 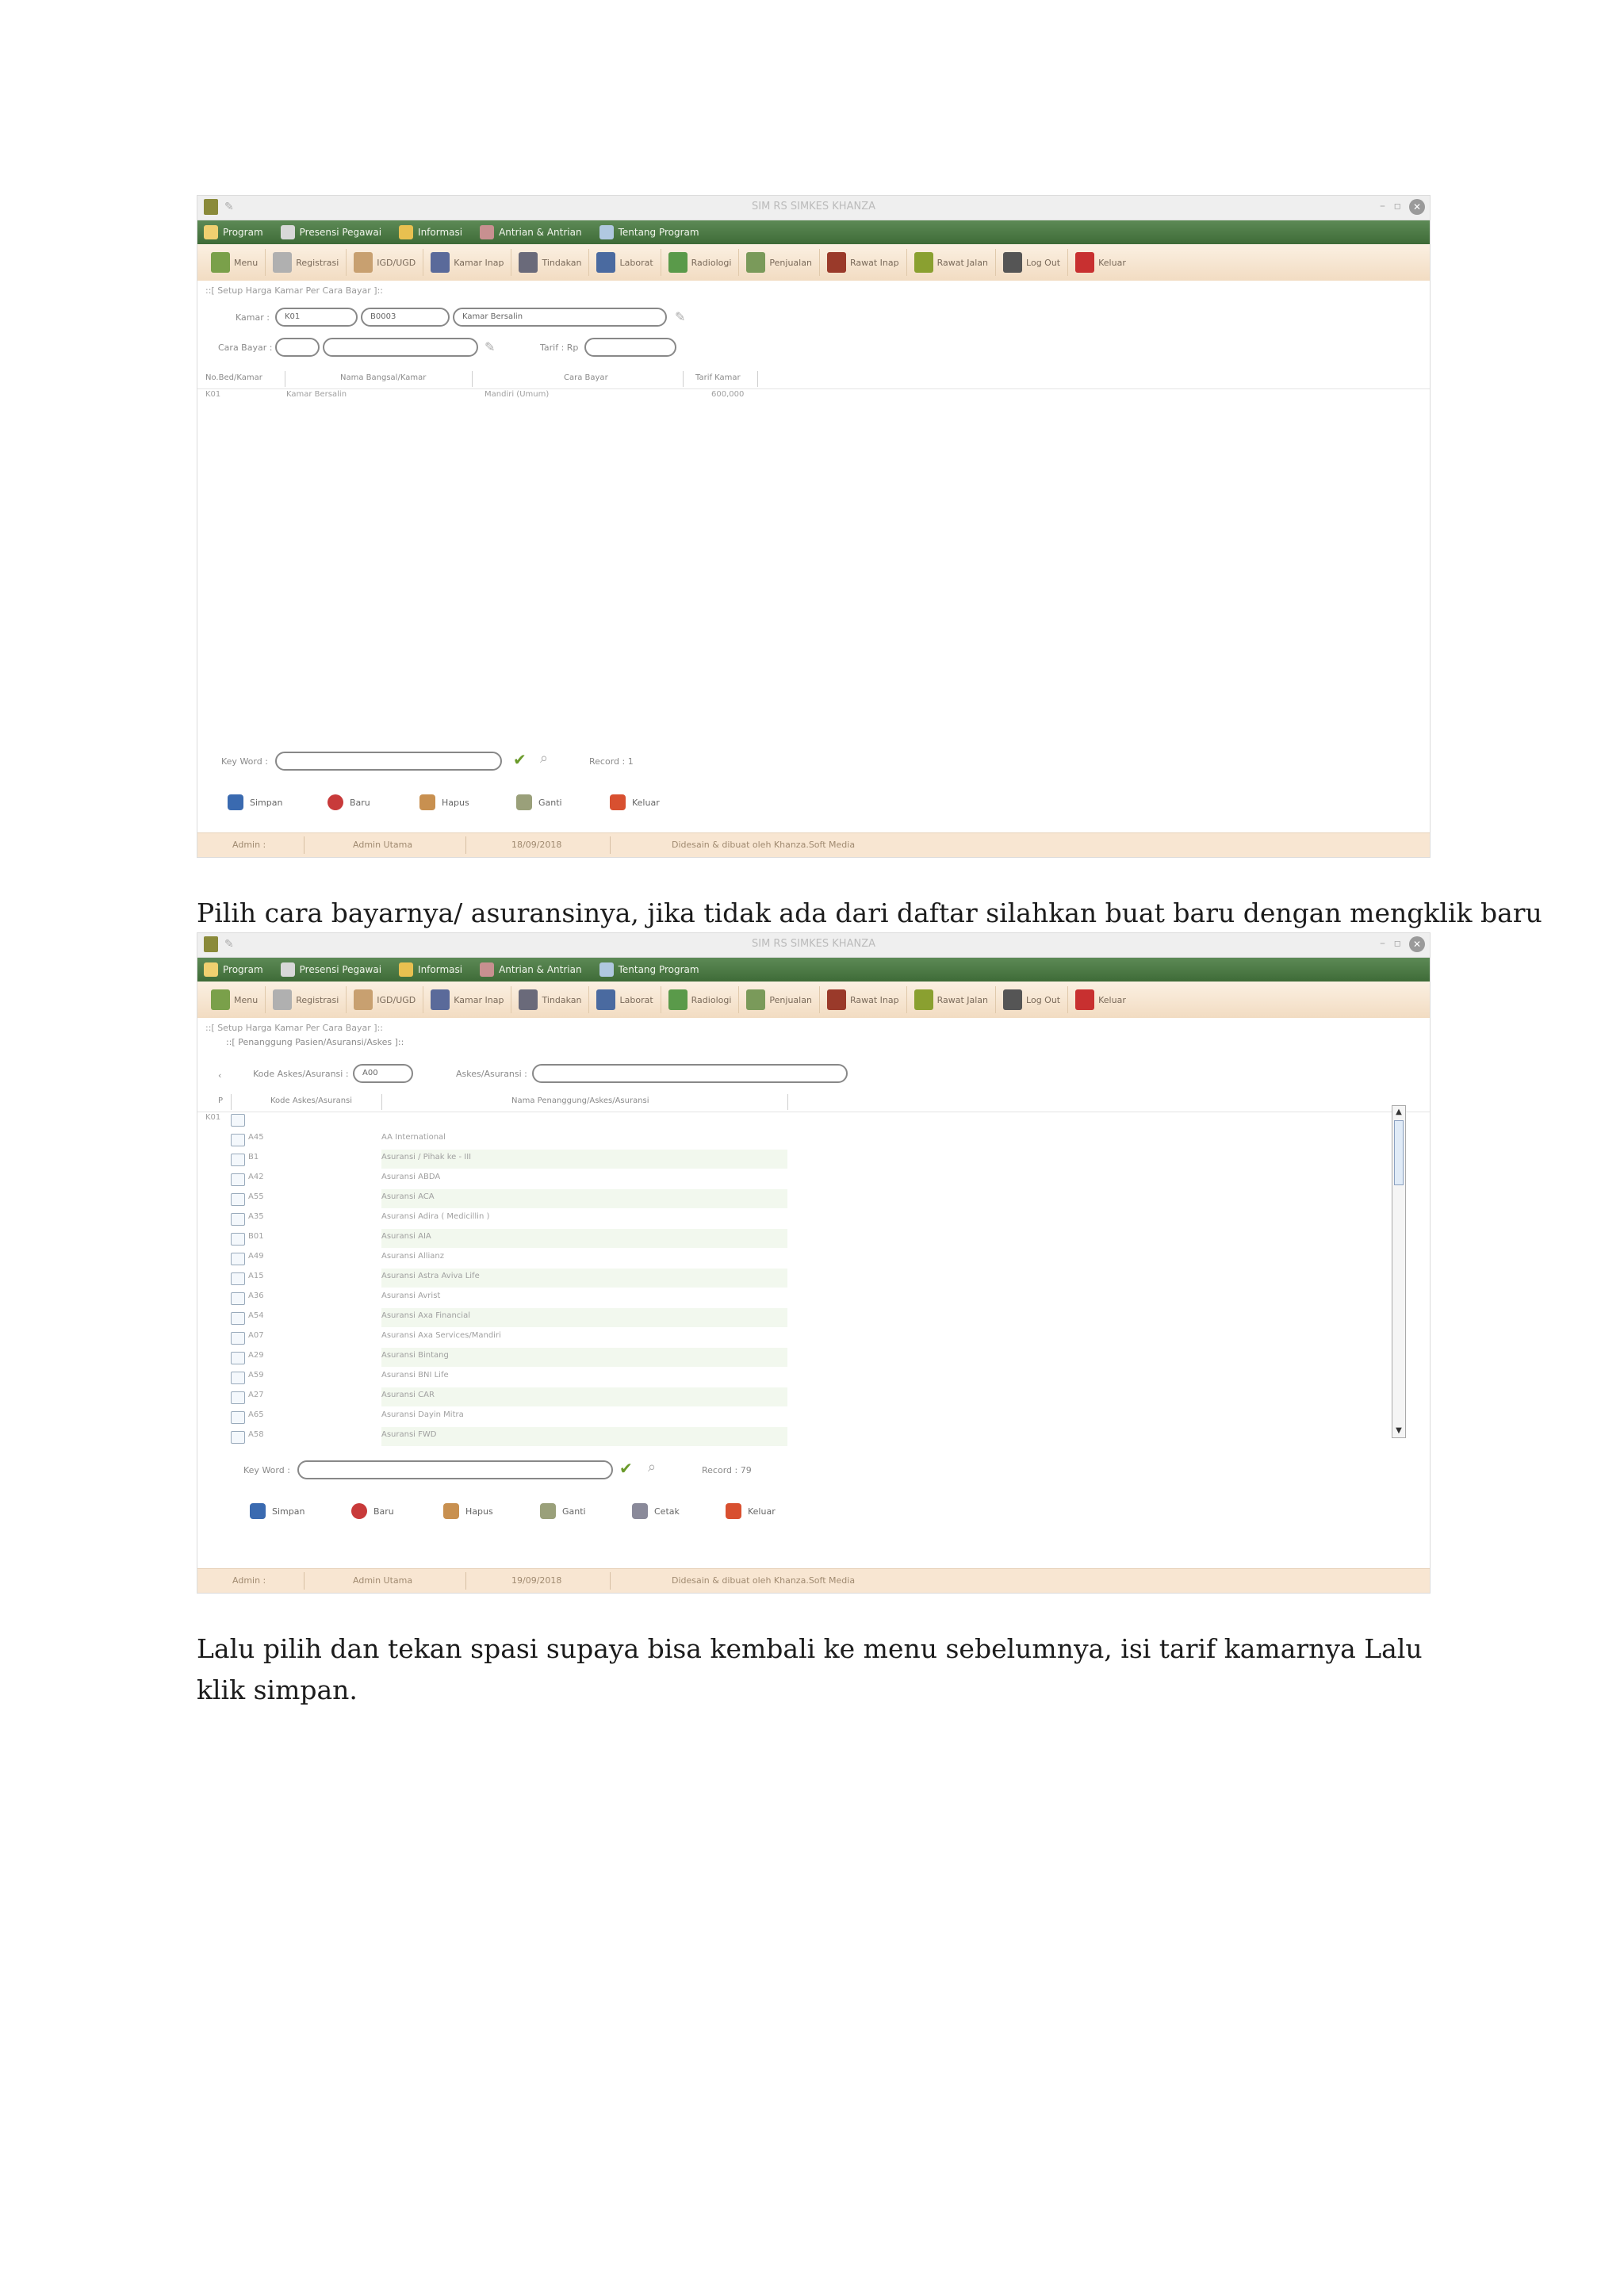 I want to click on scroll-up-icon: ▲, so click(x=1398, y=1113).